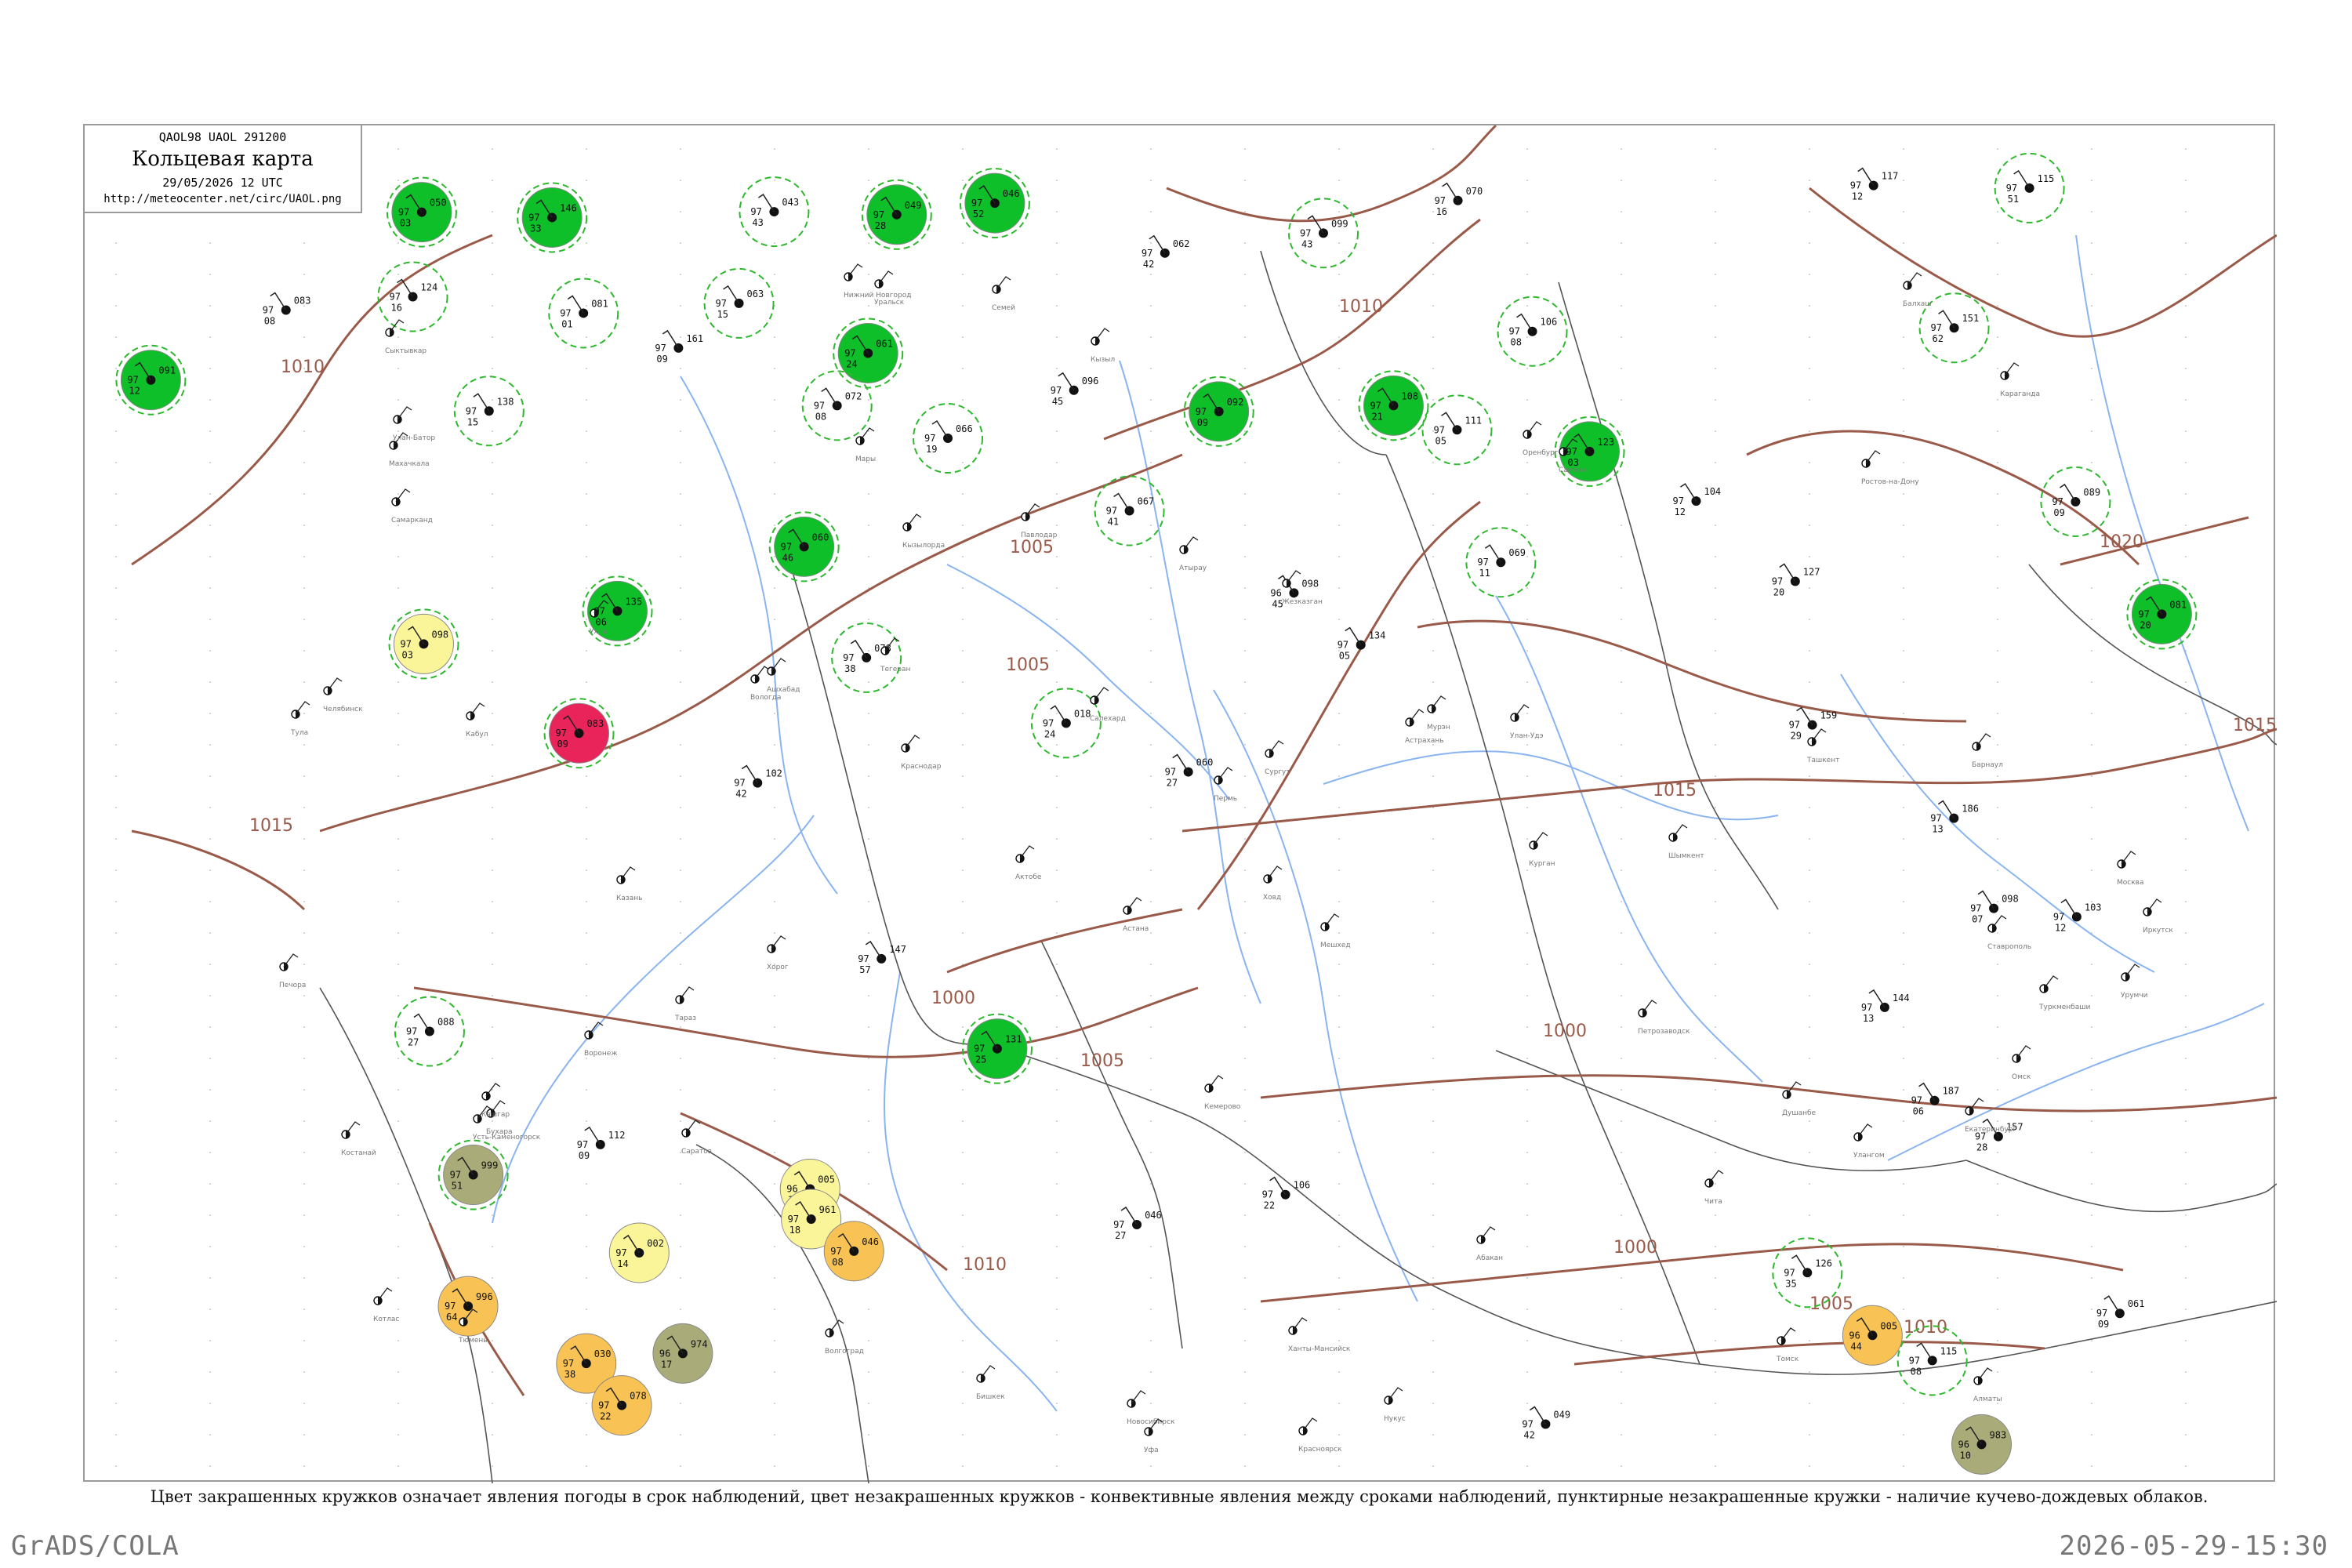  I want to click on station-plot: Кашгар, so click(495, 1101).